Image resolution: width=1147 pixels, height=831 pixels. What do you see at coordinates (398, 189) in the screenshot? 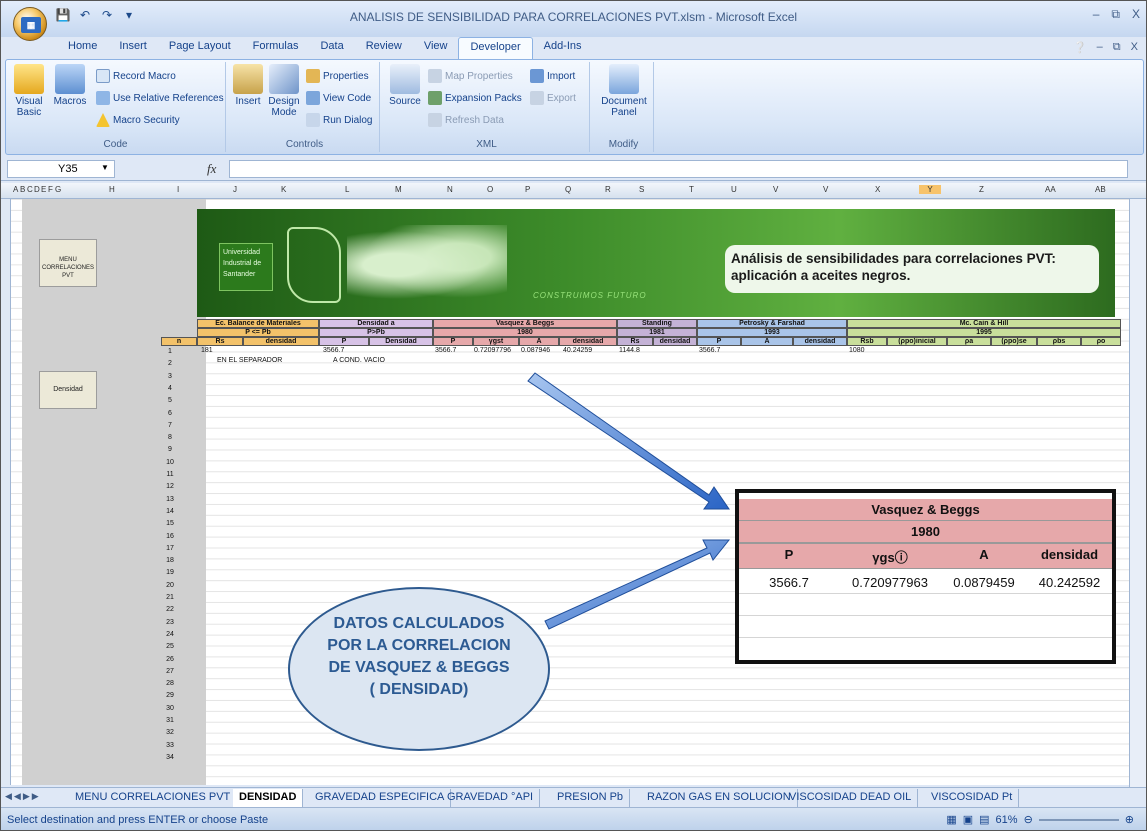
I see `col-header-m: M` at bounding box center [398, 189].